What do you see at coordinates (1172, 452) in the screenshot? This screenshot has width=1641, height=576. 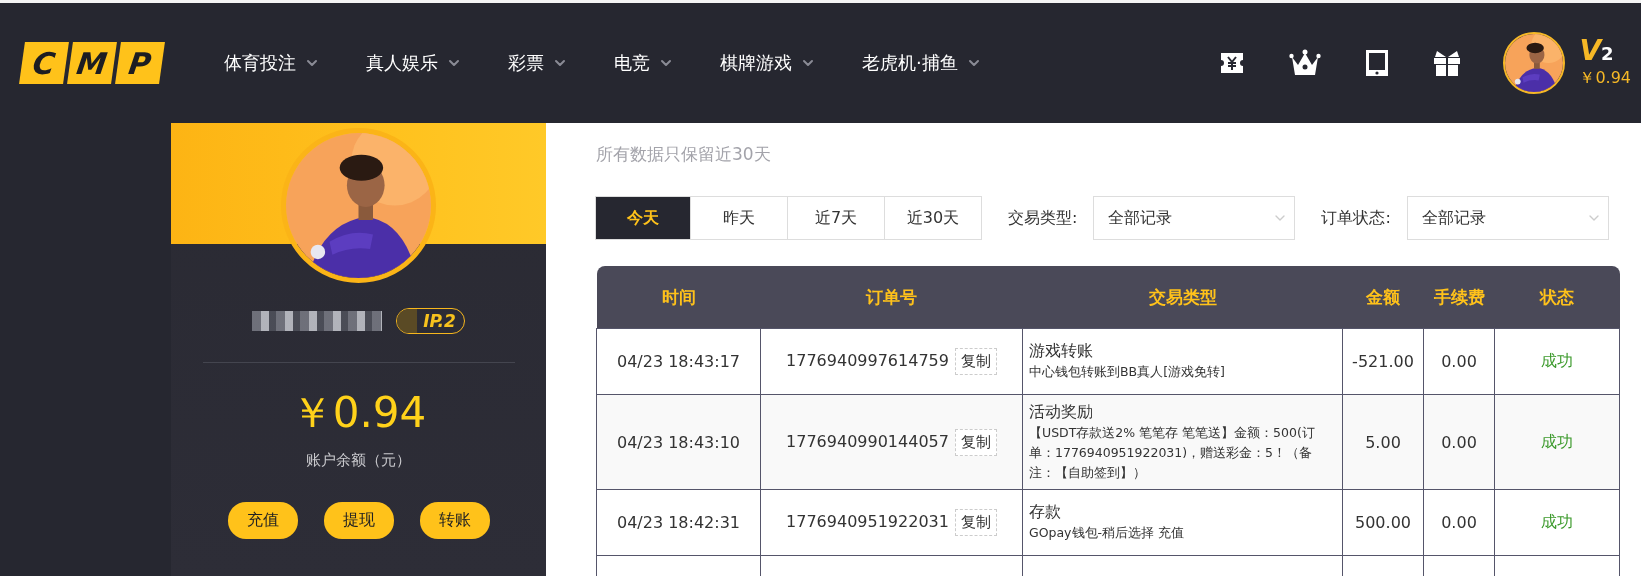 I see `transaction-detail: 【USDT存款送2% 笔笔存 笔笔送】金额：500(订单：1776940951922031)，赠送彩金：5！（备注：【自助签到】）` at bounding box center [1172, 452].